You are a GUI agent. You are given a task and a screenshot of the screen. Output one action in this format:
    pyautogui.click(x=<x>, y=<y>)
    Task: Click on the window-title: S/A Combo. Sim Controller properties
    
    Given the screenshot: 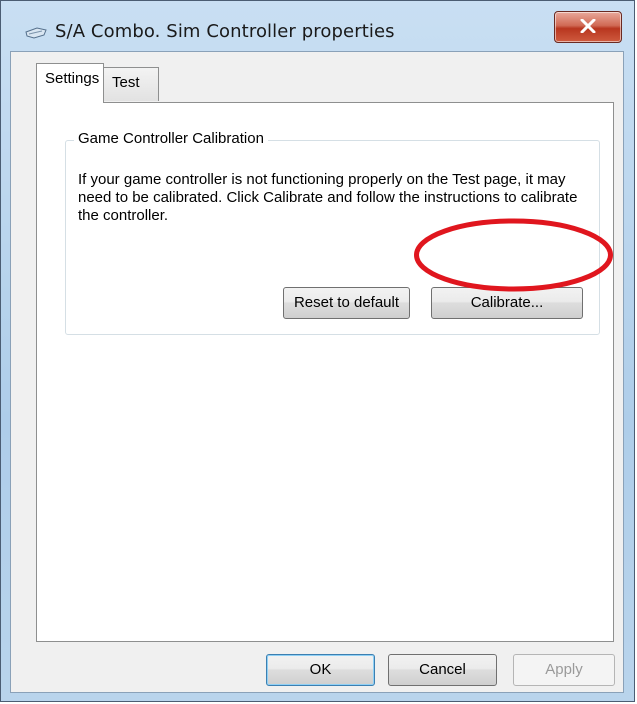 What is the action you would take?
    pyautogui.click(x=225, y=31)
    